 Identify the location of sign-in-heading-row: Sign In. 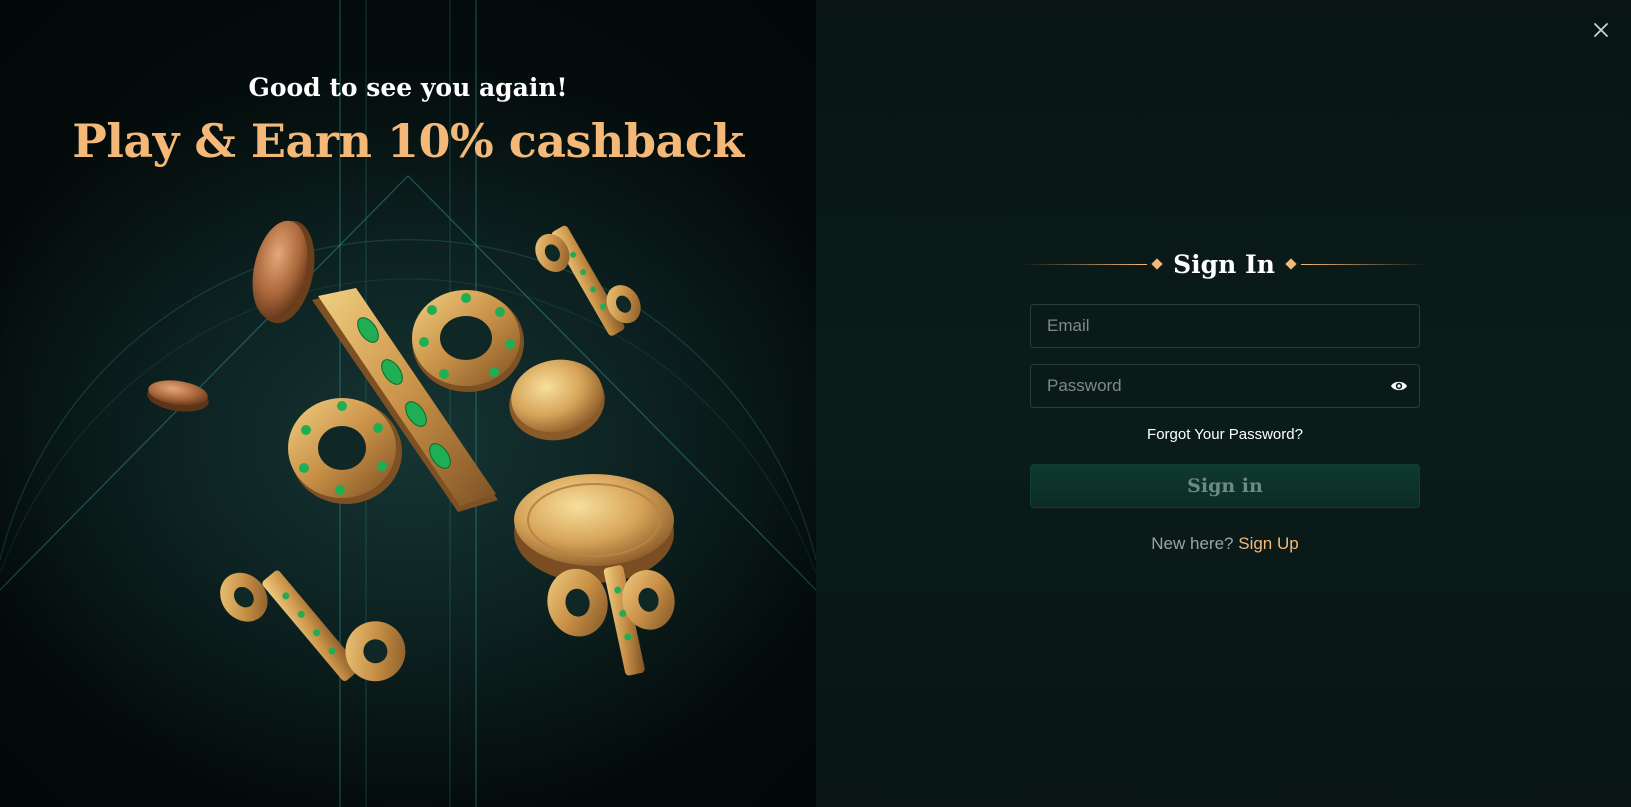
(1224, 264).